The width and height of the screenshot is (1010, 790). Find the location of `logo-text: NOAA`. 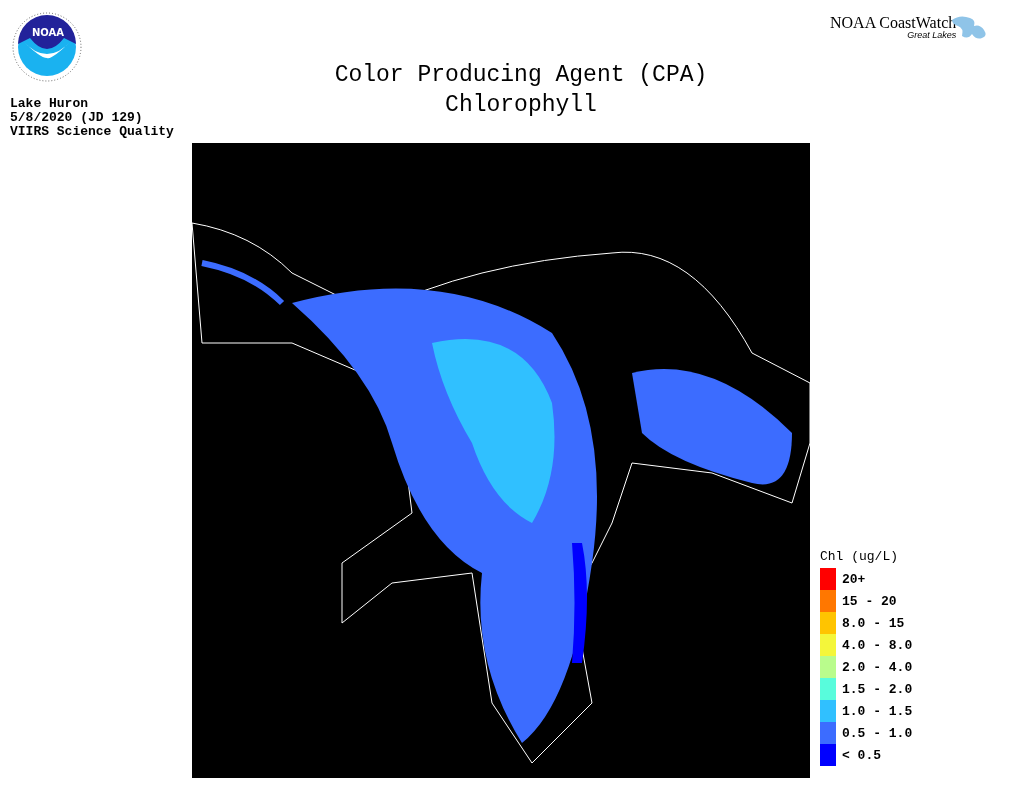

logo-text: NOAA is located at coordinates (48, 32).